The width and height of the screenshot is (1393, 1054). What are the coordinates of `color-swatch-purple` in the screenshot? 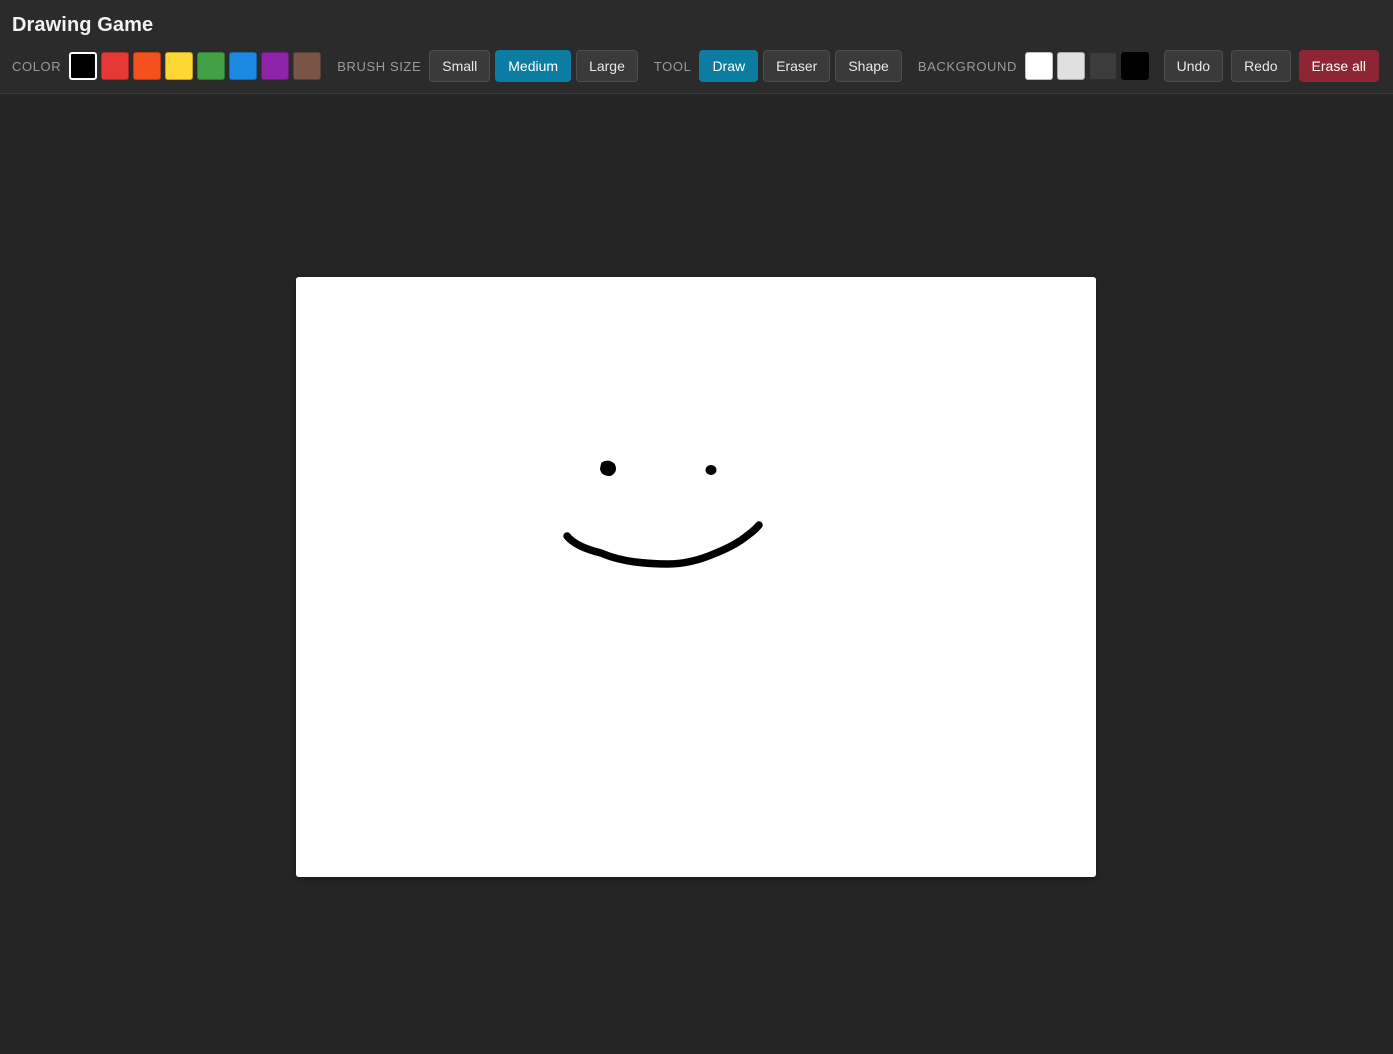 It's located at (275, 66).